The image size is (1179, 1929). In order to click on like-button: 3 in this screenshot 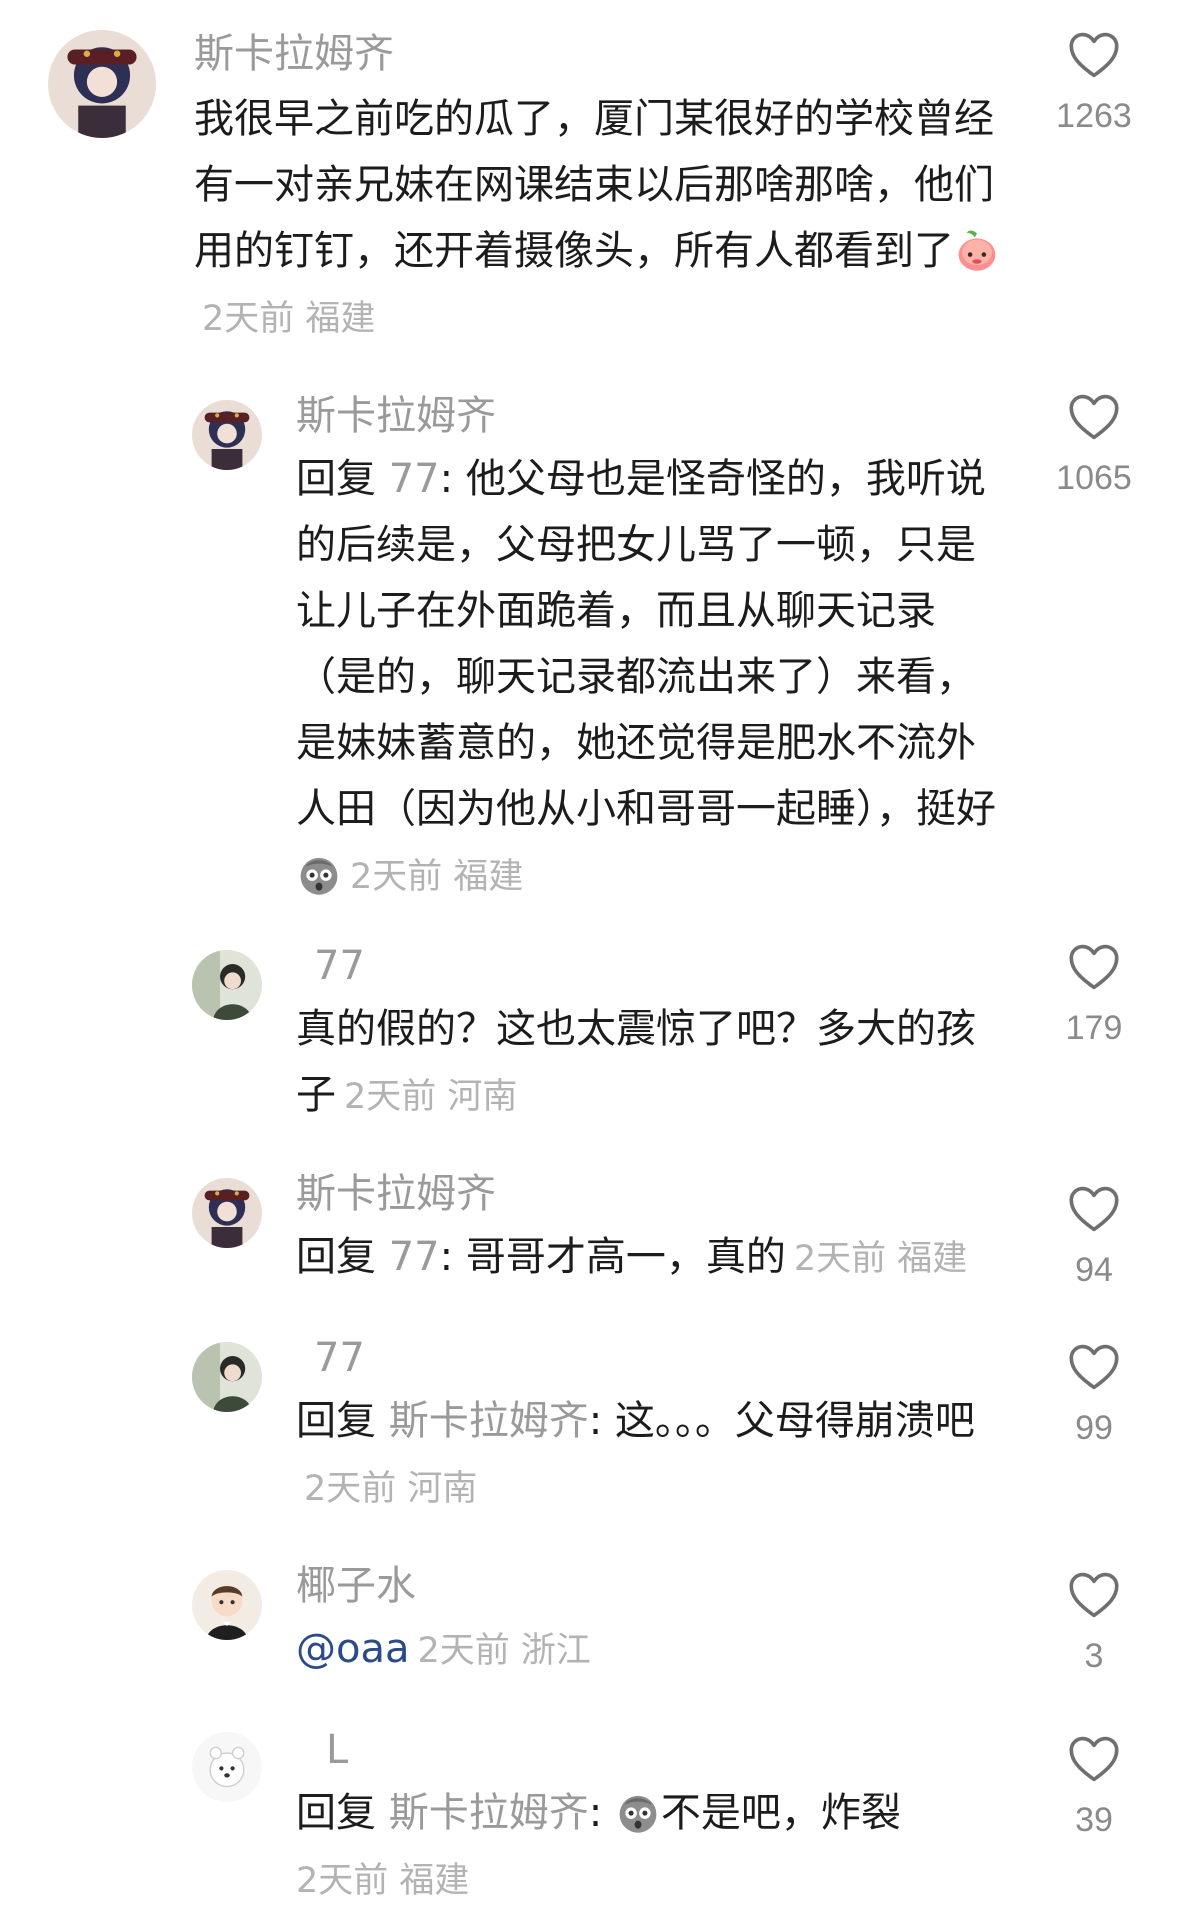, I will do `click(1094, 1623)`.